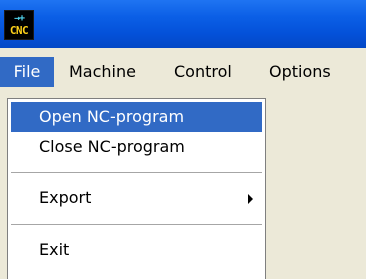 The image size is (366, 279). Describe the element at coordinates (203, 72) in the screenshot. I see `menu-control: Control` at that location.